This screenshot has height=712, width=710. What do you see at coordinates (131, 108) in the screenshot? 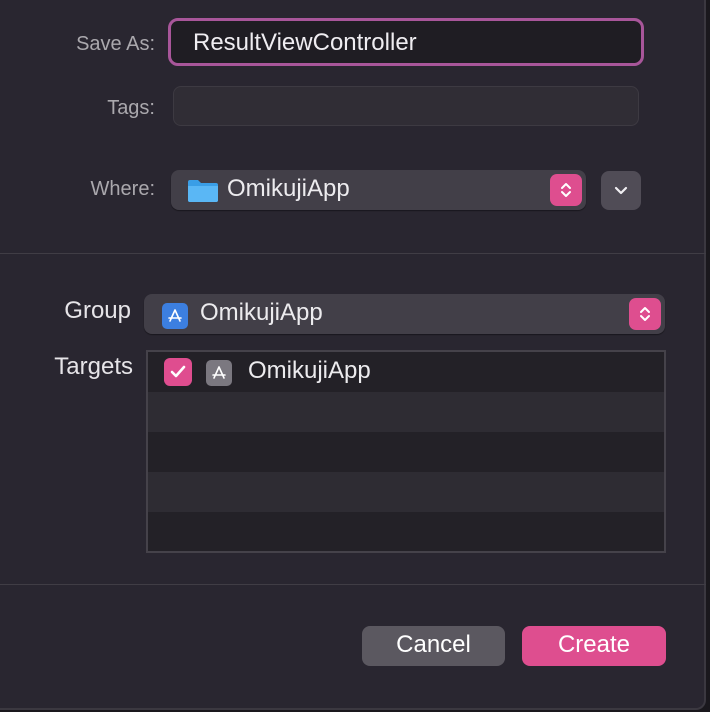
I see `tags-label: Tags:` at bounding box center [131, 108].